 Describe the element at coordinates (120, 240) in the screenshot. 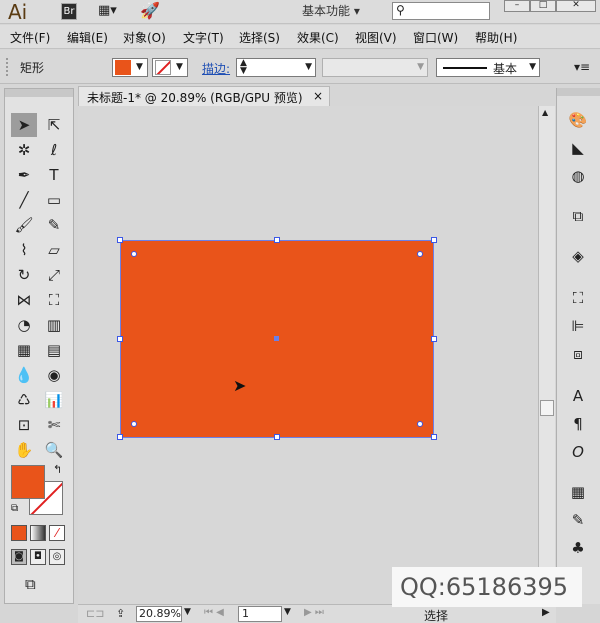

I see `handle-top-left` at that location.